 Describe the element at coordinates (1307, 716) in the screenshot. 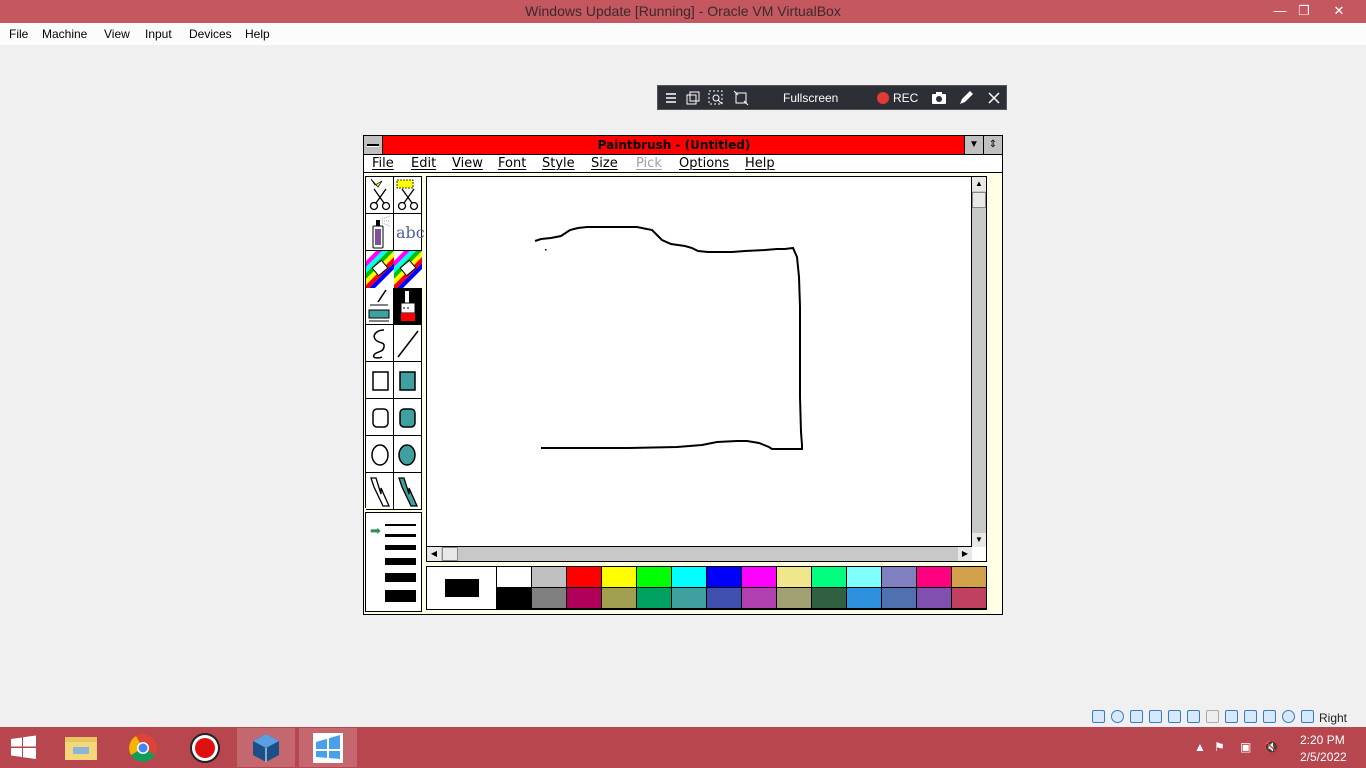

I see `keyboard-icon` at that location.